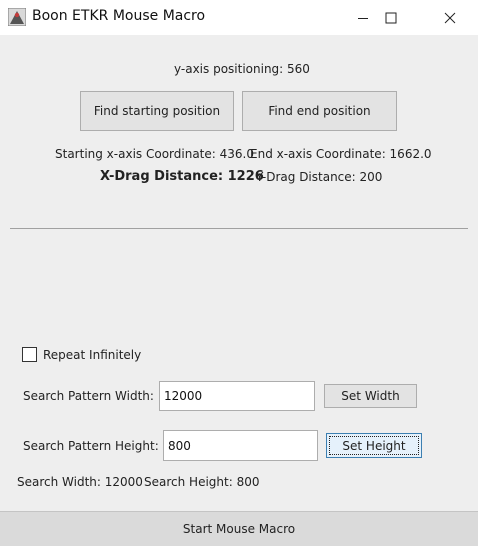  Describe the element at coordinates (179, 445) in the screenshot. I see `height-input-value: 800` at that location.